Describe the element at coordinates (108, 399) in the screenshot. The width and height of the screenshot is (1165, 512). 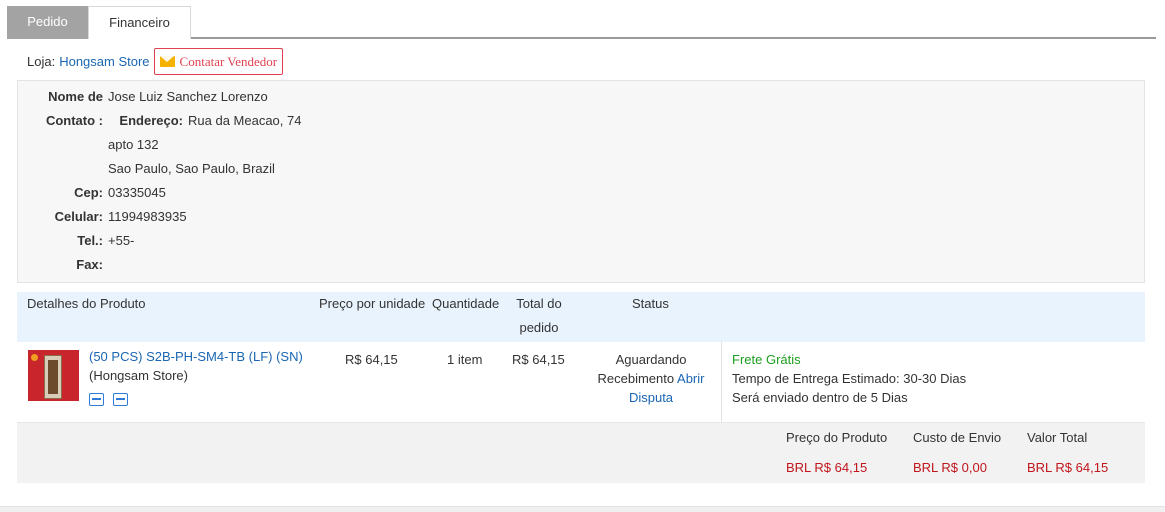
I see `product-actions` at that location.